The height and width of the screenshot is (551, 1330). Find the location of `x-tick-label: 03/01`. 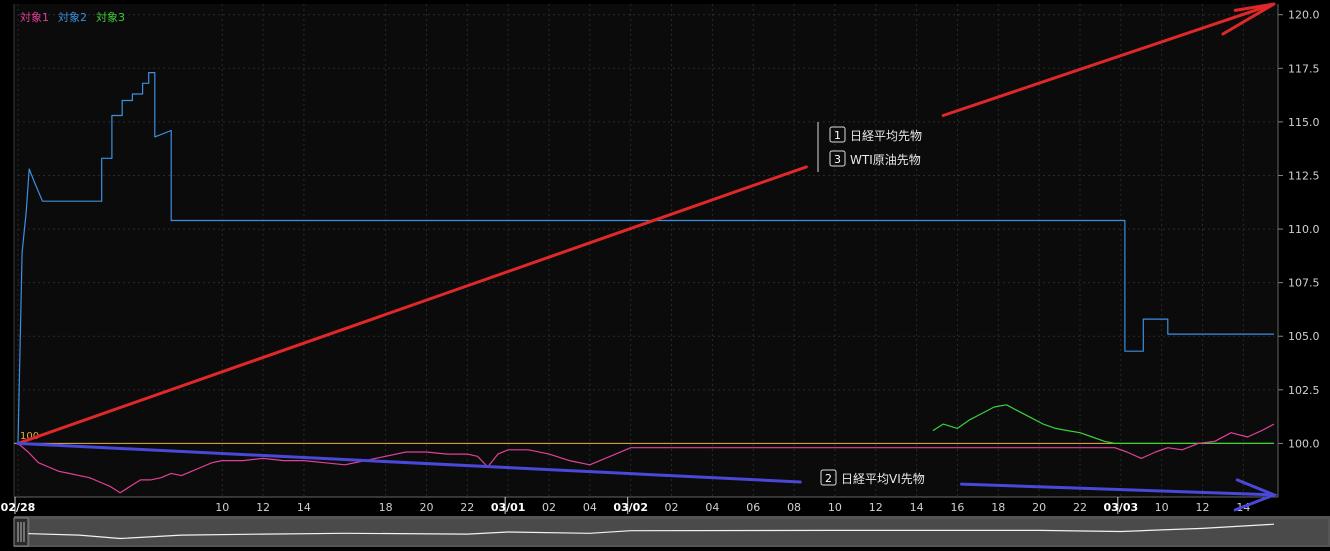

x-tick-label: 03/01 is located at coordinates (508, 507).